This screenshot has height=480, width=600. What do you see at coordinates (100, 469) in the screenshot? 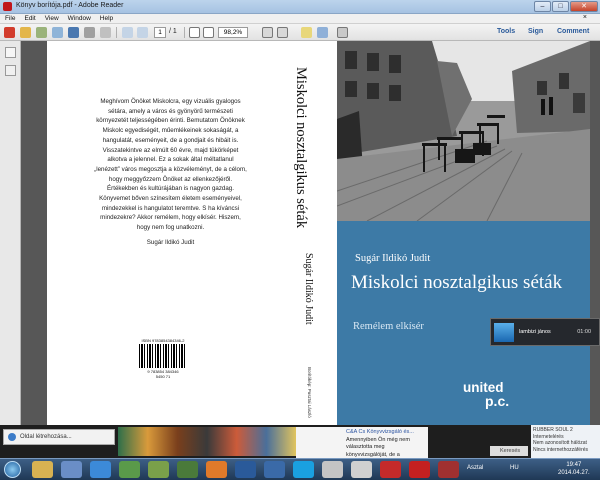
I see `internet-explorer-icon` at bounding box center [100, 469].